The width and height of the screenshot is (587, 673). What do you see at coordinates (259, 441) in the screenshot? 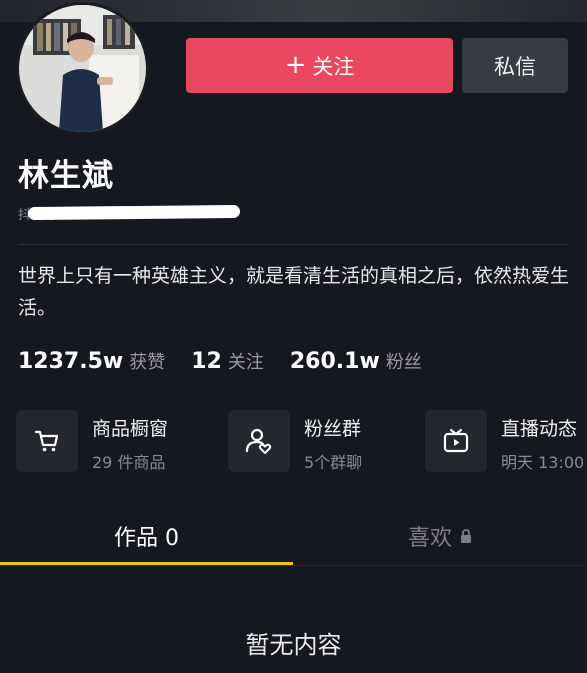
I see `group-icon` at bounding box center [259, 441].